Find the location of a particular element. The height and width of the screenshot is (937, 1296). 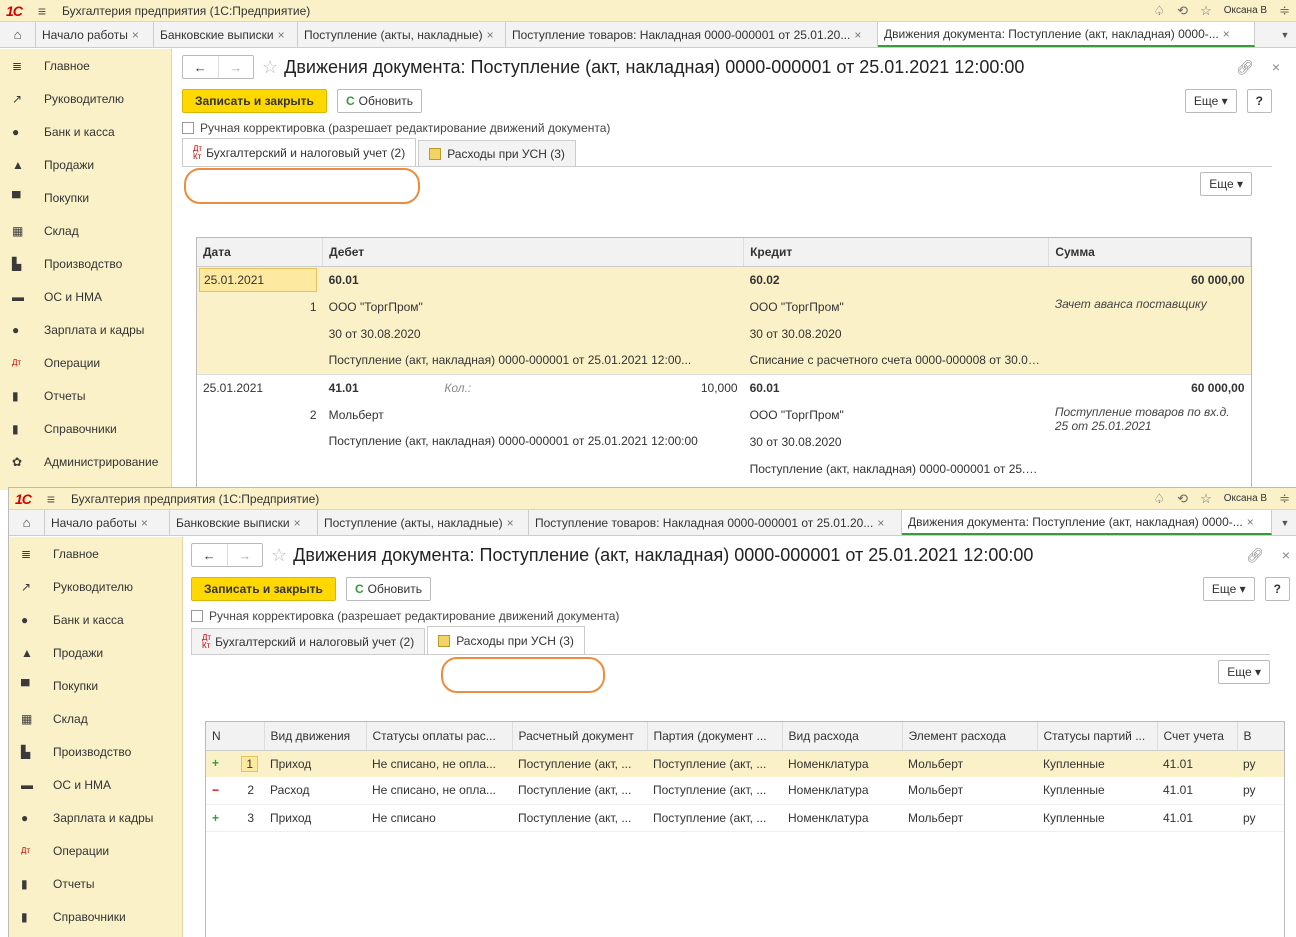

row-number: 1 is located at coordinates (249, 763).